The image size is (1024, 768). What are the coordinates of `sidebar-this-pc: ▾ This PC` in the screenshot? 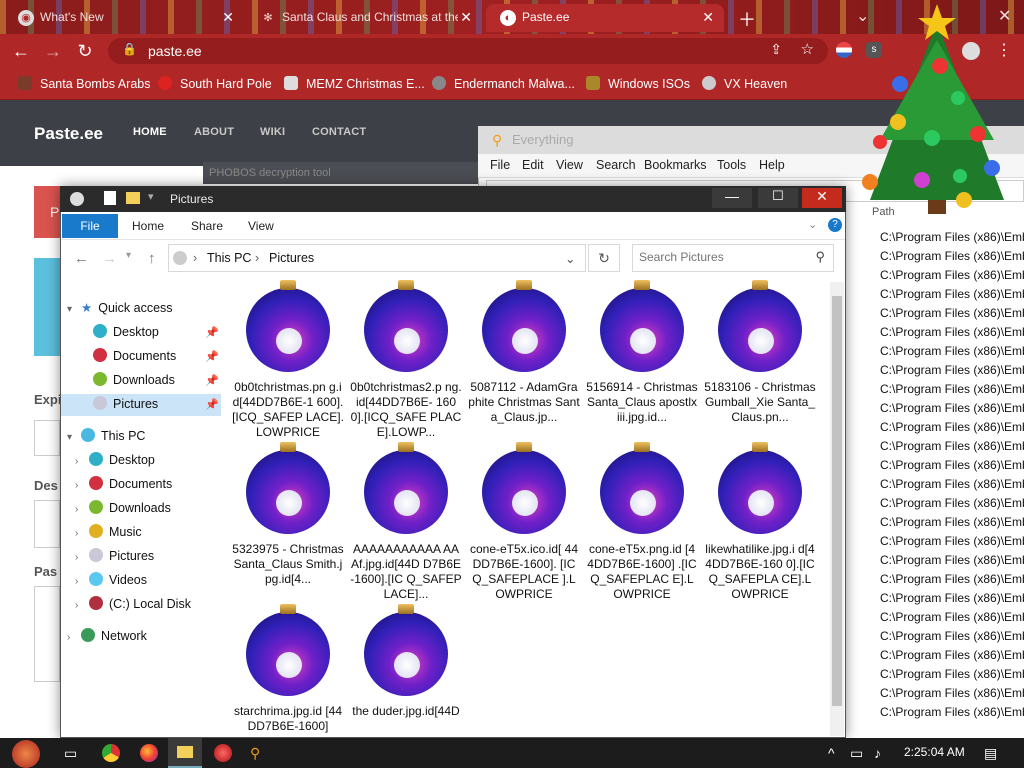 It's located at (106, 435).